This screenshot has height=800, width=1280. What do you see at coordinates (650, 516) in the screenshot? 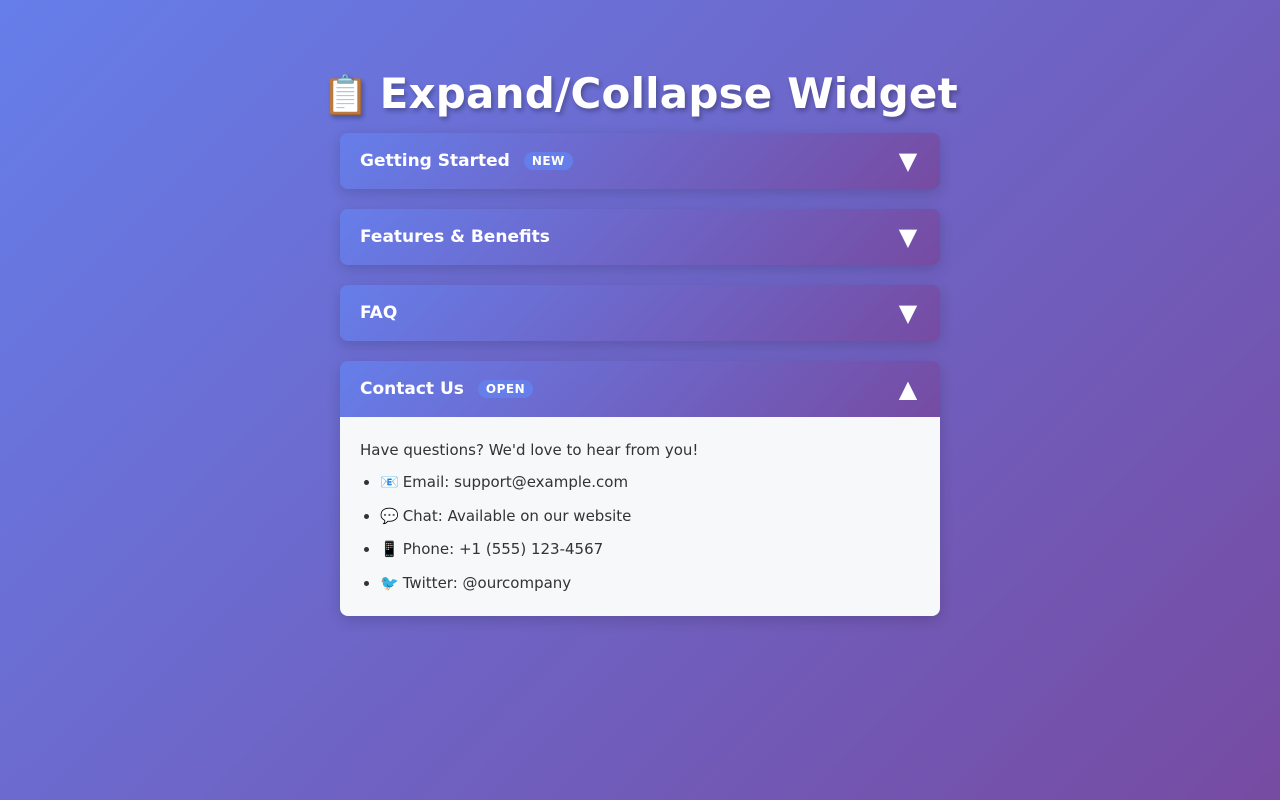
I see `contact-list-item-chat: 💬Chat: Available on our website` at bounding box center [650, 516].